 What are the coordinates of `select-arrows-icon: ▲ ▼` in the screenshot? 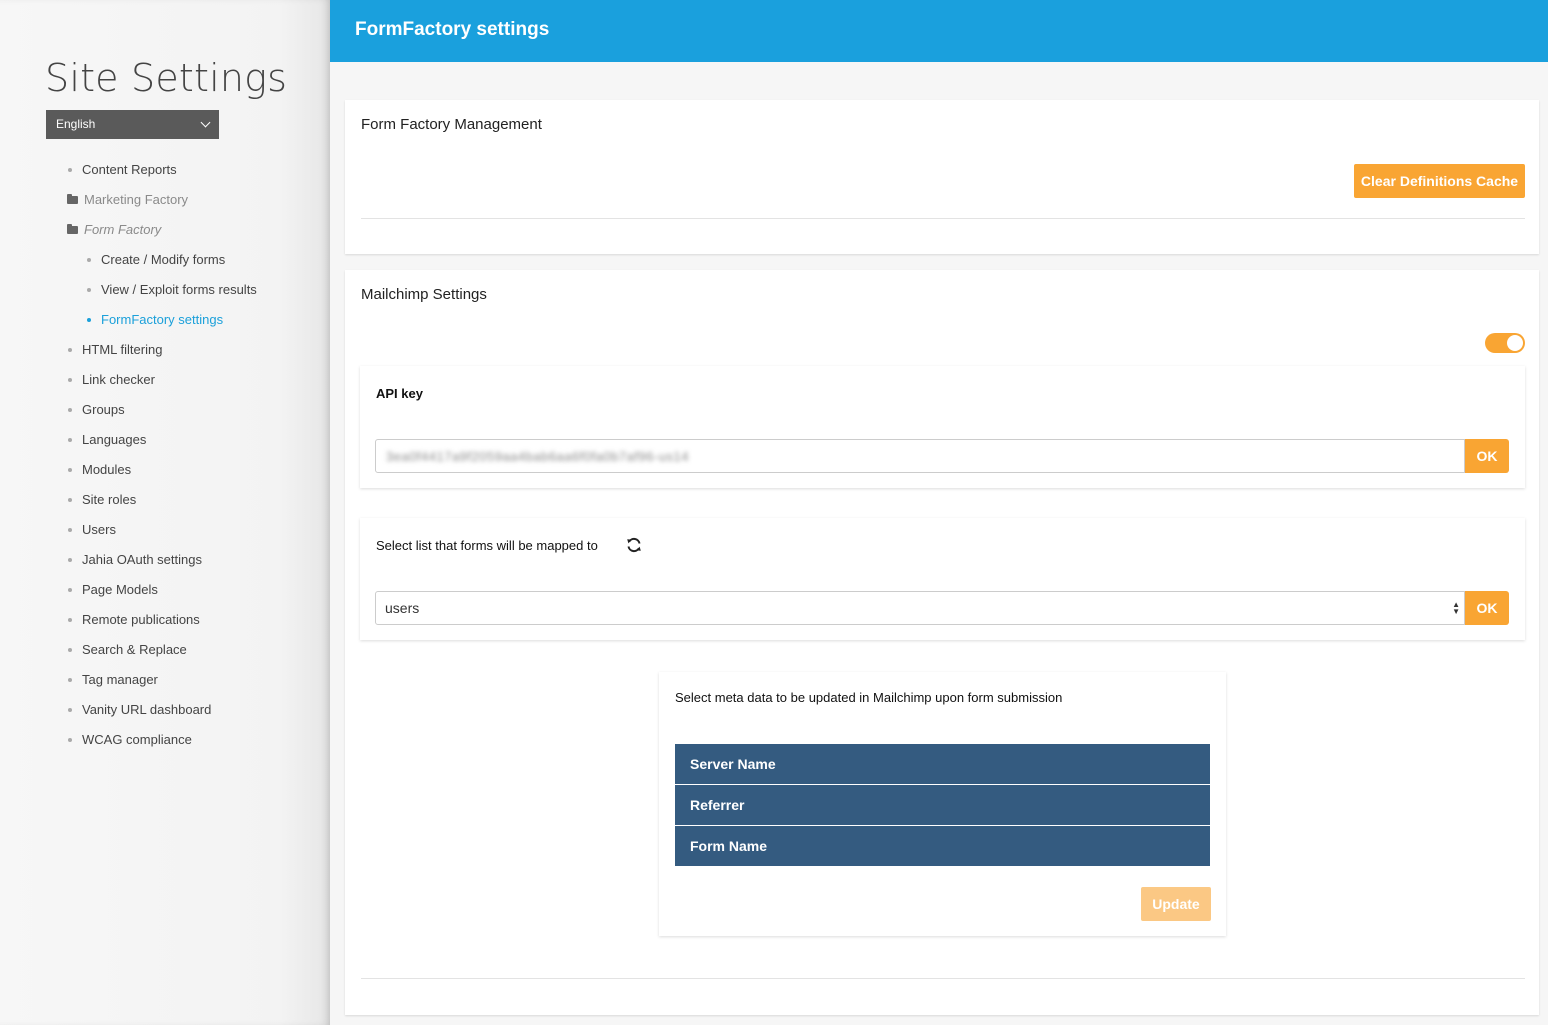 It's located at (1456, 608).